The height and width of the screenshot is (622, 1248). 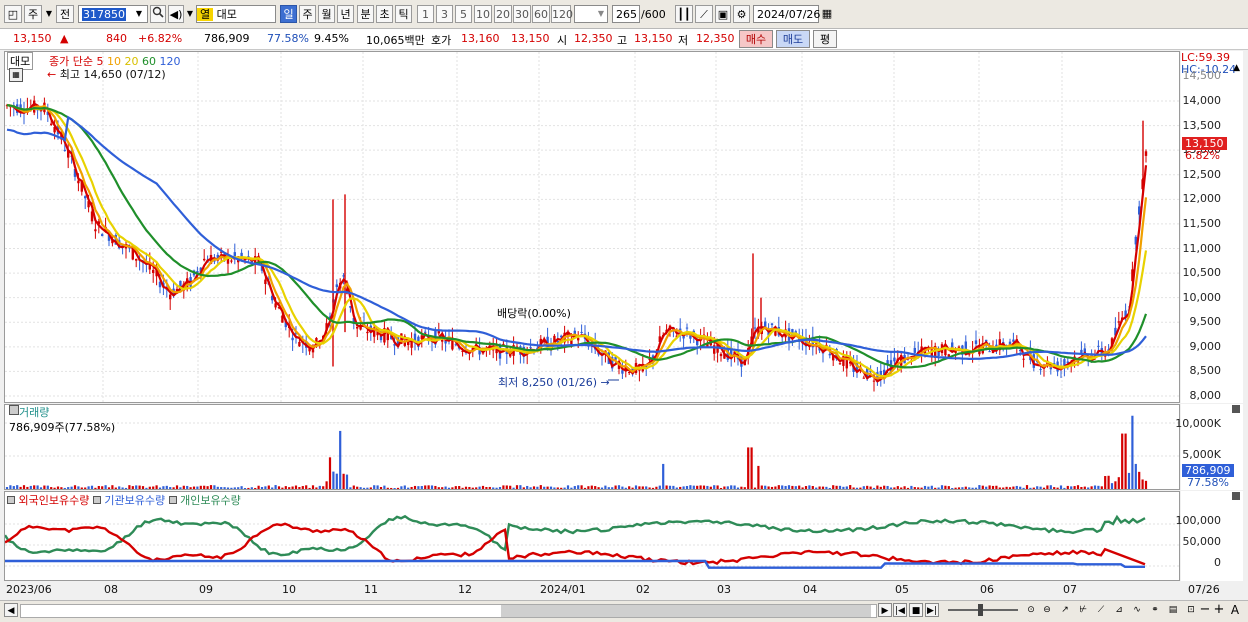 What do you see at coordinates (176, 14) in the screenshot?
I see `speaker-icon: ◀)` at bounding box center [176, 14].